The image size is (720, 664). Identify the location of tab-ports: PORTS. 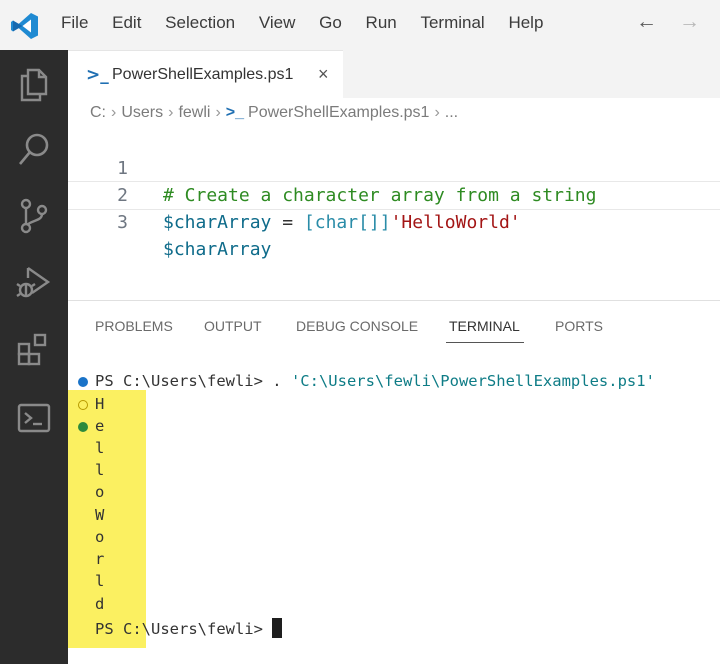
(579, 326).